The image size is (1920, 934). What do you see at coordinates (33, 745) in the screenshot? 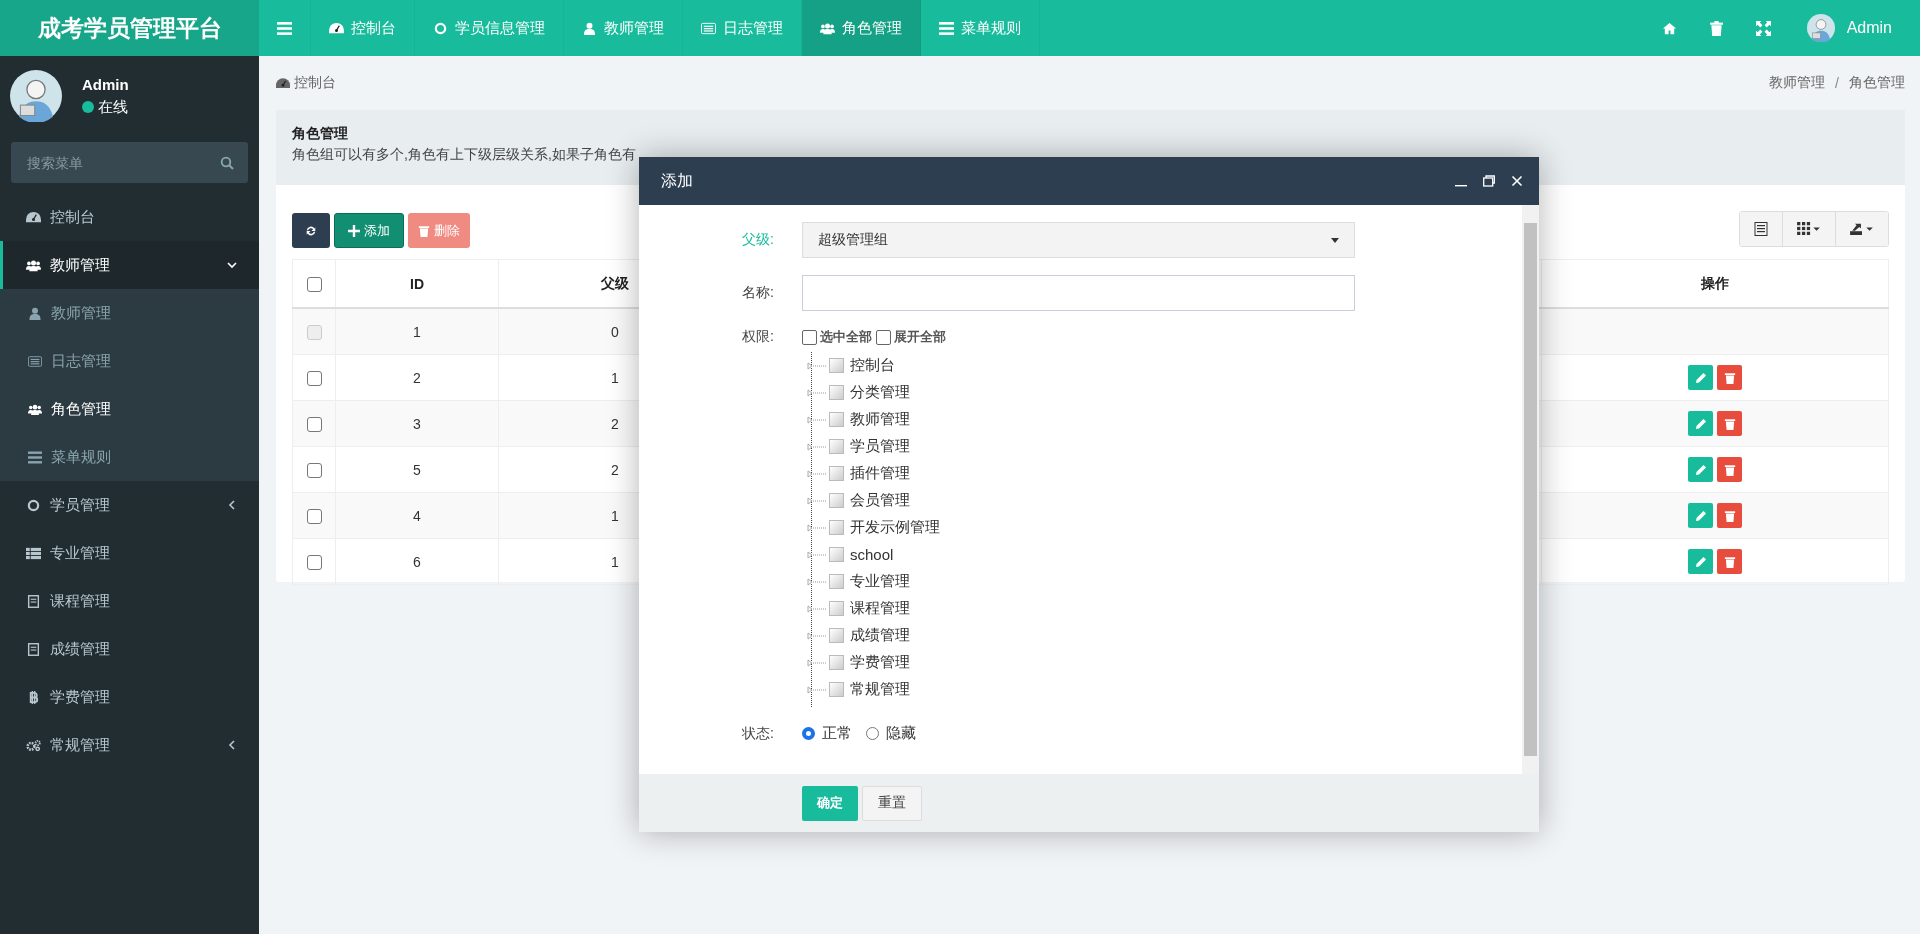
I see `gears-icon` at bounding box center [33, 745].